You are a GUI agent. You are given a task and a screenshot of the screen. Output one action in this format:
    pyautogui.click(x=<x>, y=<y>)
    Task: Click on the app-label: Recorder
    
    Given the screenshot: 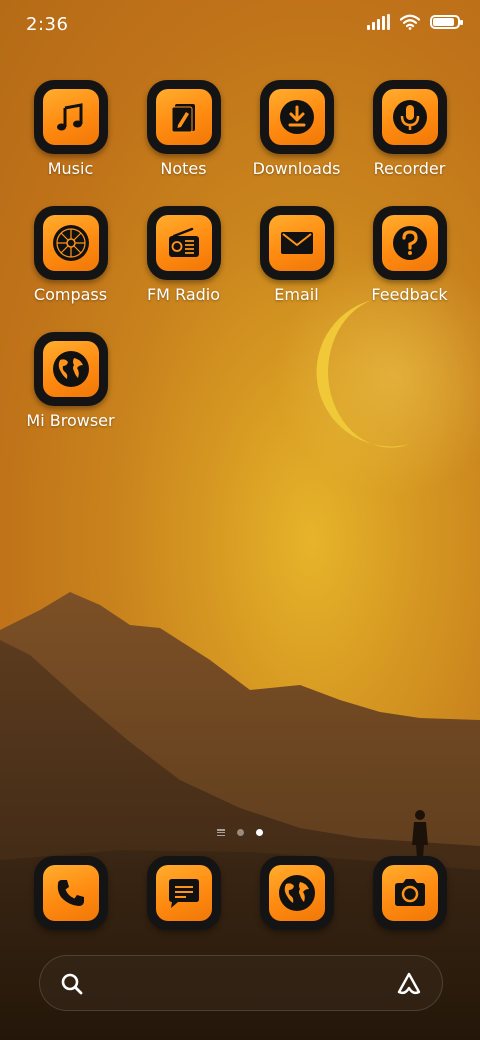 What is the action you would take?
    pyautogui.click(x=409, y=168)
    